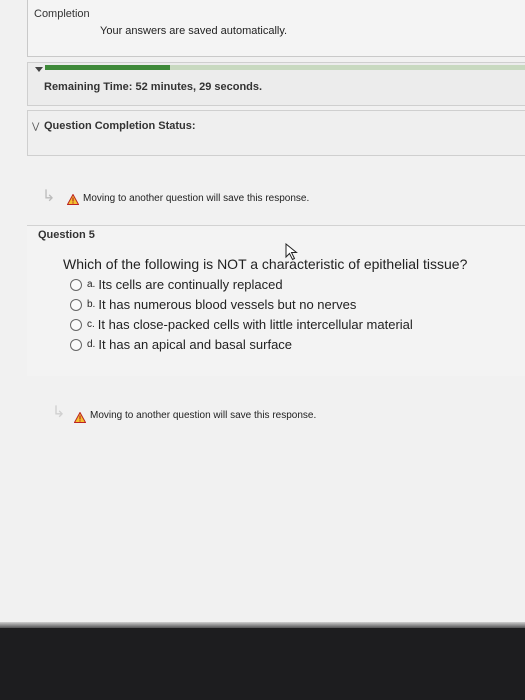  I want to click on question-number: Question 5, so click(66, 235).